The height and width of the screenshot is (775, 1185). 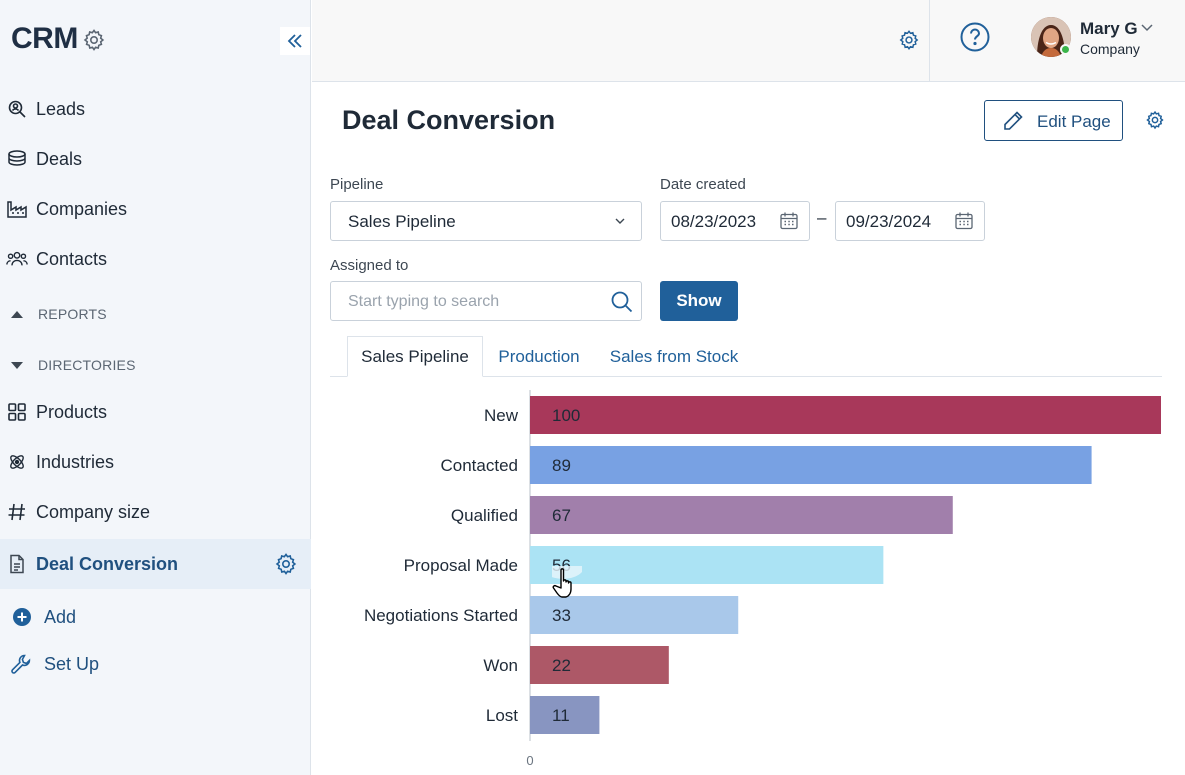 What do you see at coordinates (82, 208) in the screenshot?
I see `sidebar-item-label: Companies` at bounding box center [82, 208].